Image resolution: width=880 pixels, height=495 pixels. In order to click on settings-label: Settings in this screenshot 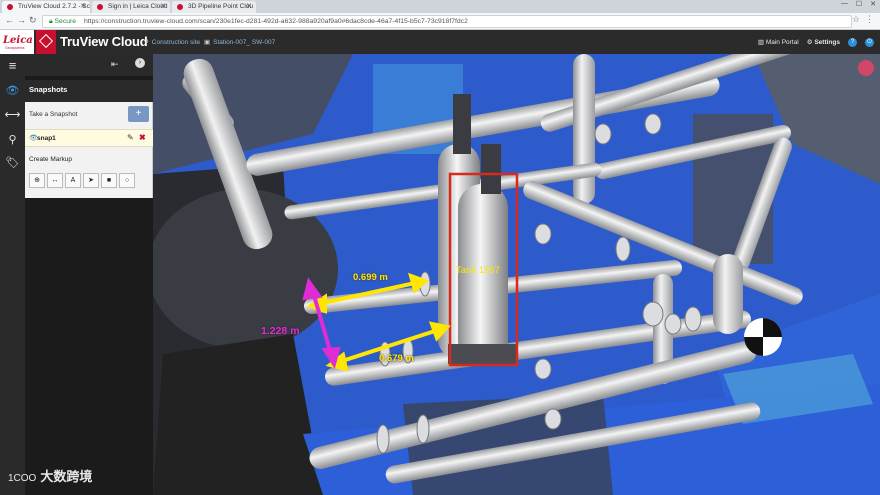, I will do `click(827, 42)`.